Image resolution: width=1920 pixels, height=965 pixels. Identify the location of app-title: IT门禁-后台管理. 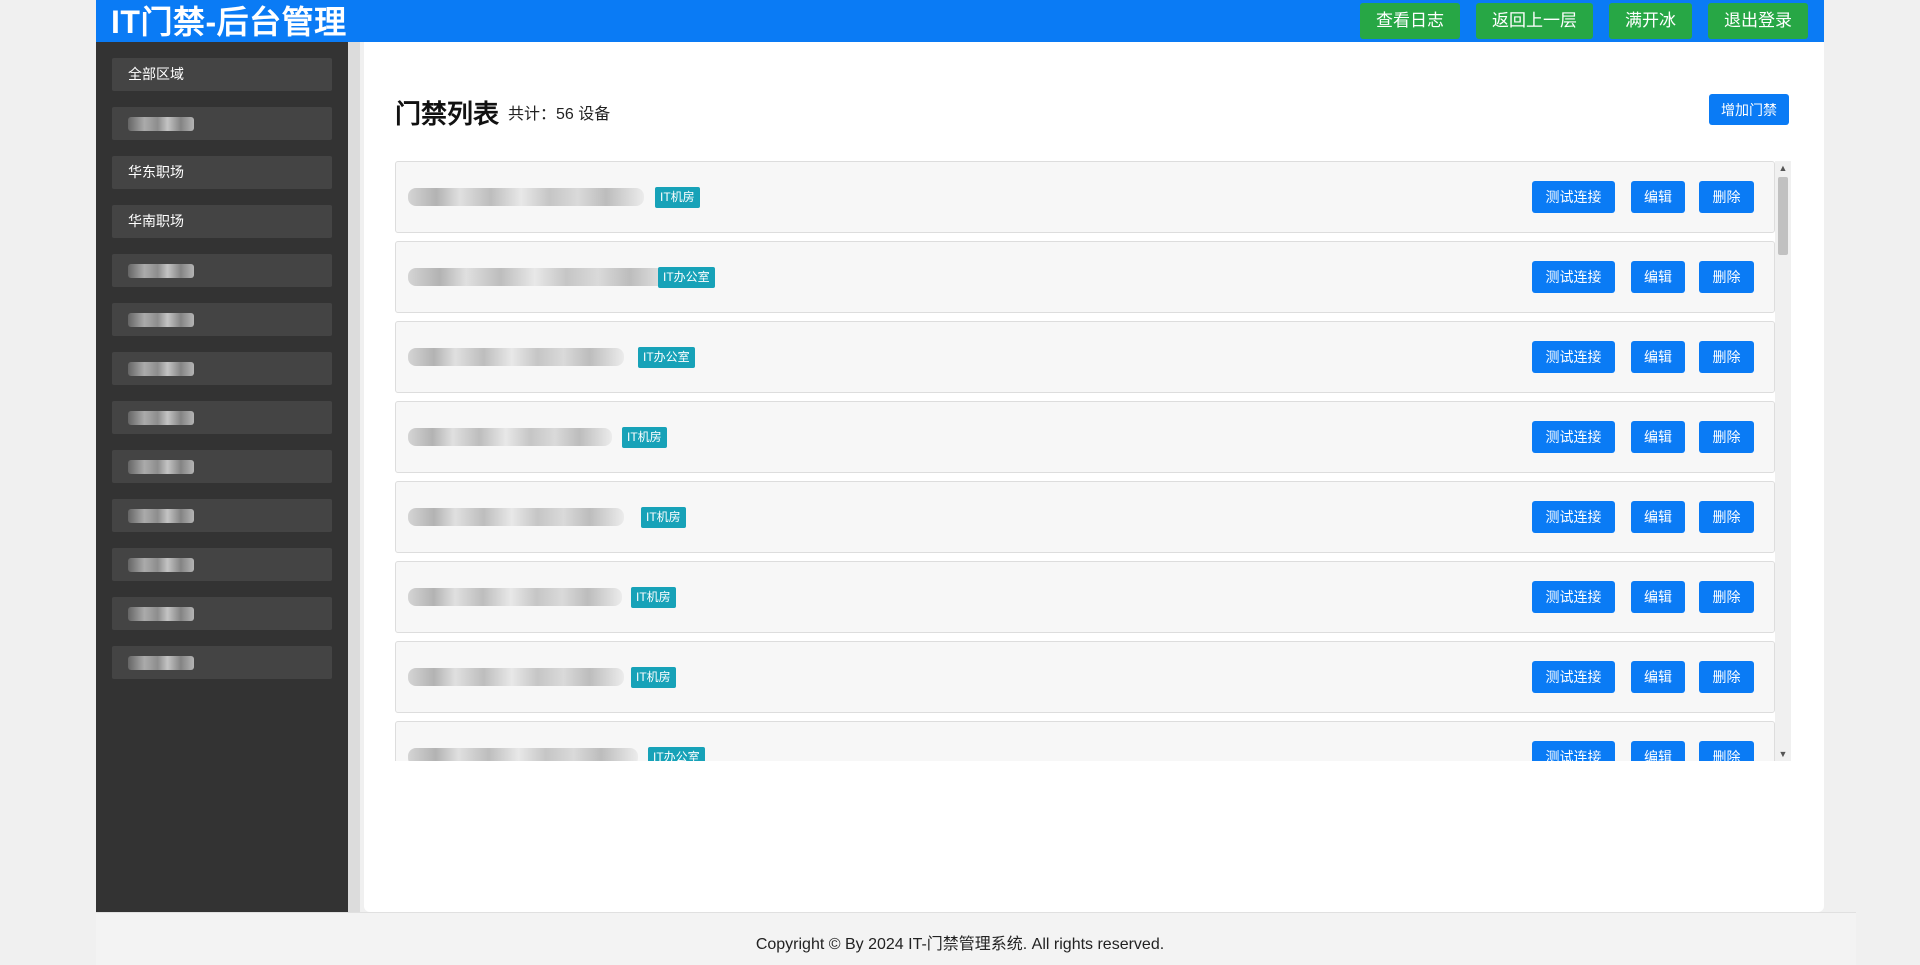
(229, 22).